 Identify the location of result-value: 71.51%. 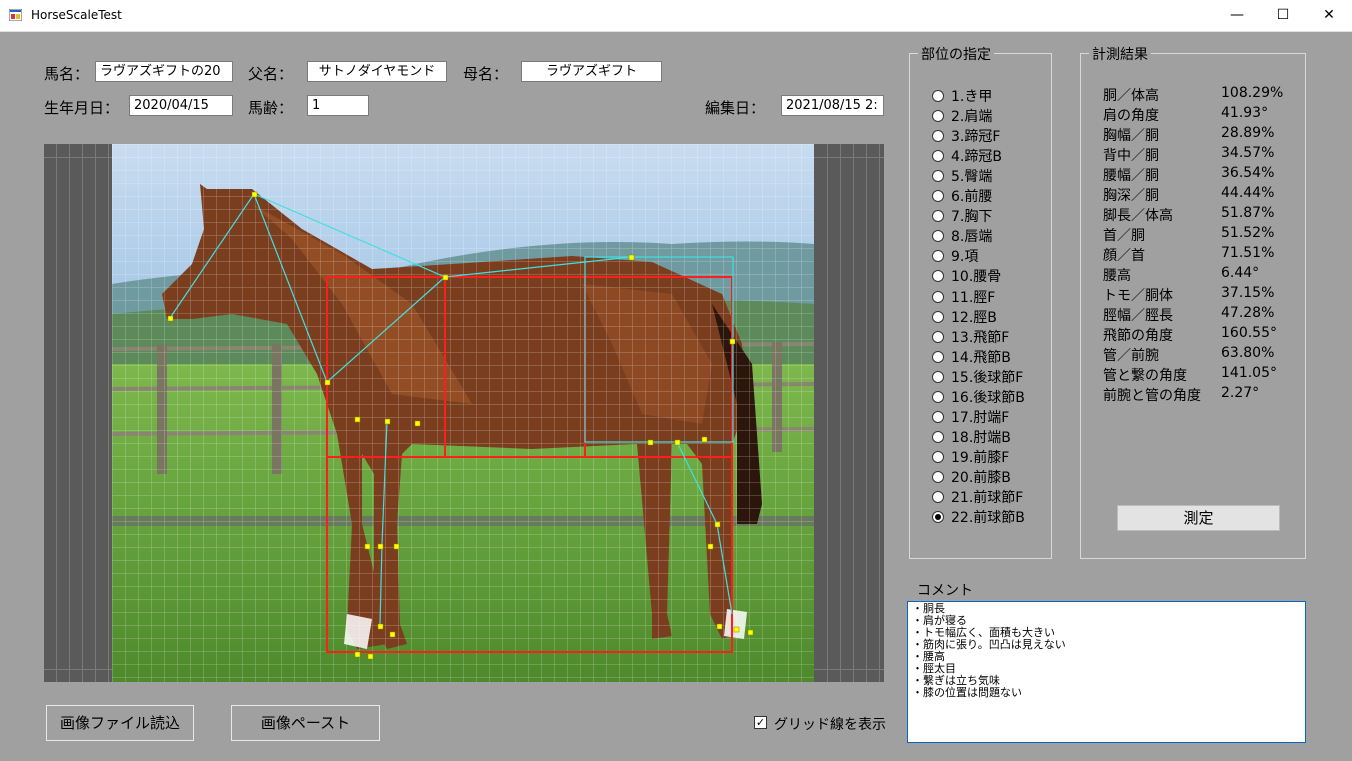
(1248, 253).